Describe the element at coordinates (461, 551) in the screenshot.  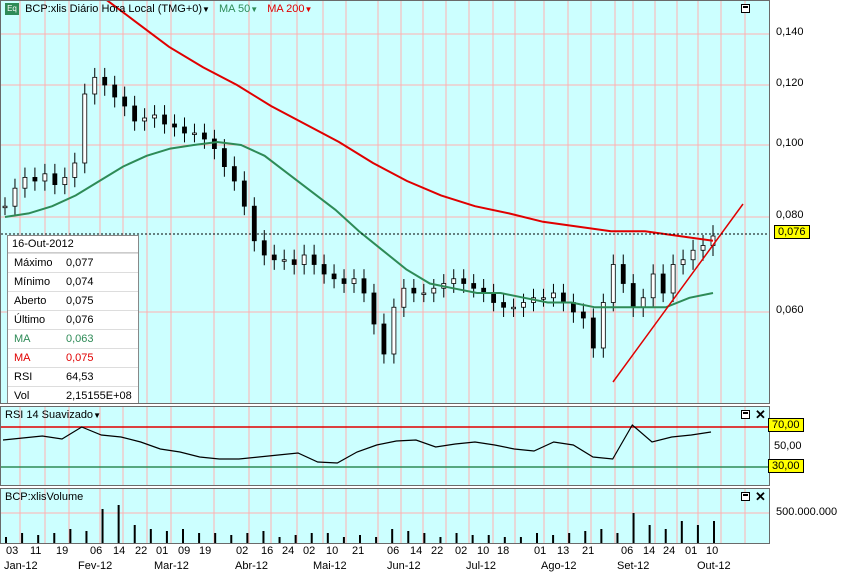
I see `x-day-tick: 02` at that location.